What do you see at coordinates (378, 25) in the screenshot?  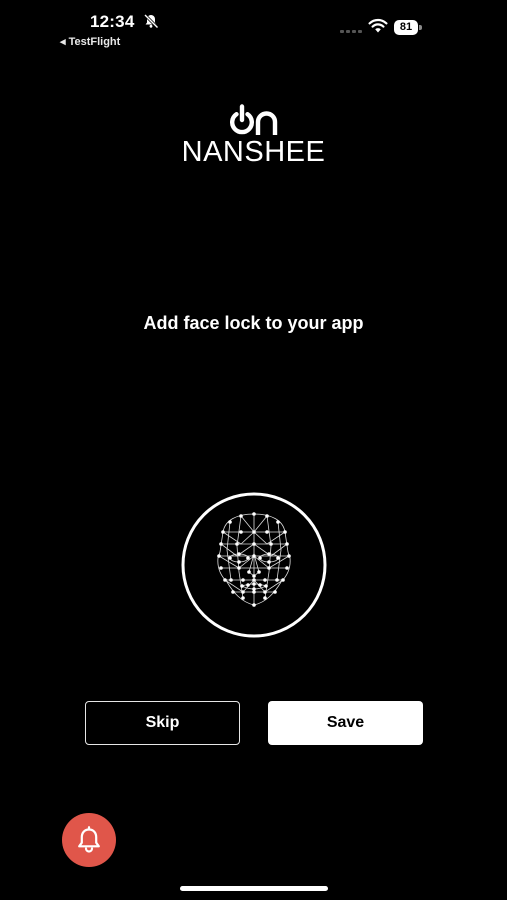 I see `wifi-icon` at bounding box center [378, 25].